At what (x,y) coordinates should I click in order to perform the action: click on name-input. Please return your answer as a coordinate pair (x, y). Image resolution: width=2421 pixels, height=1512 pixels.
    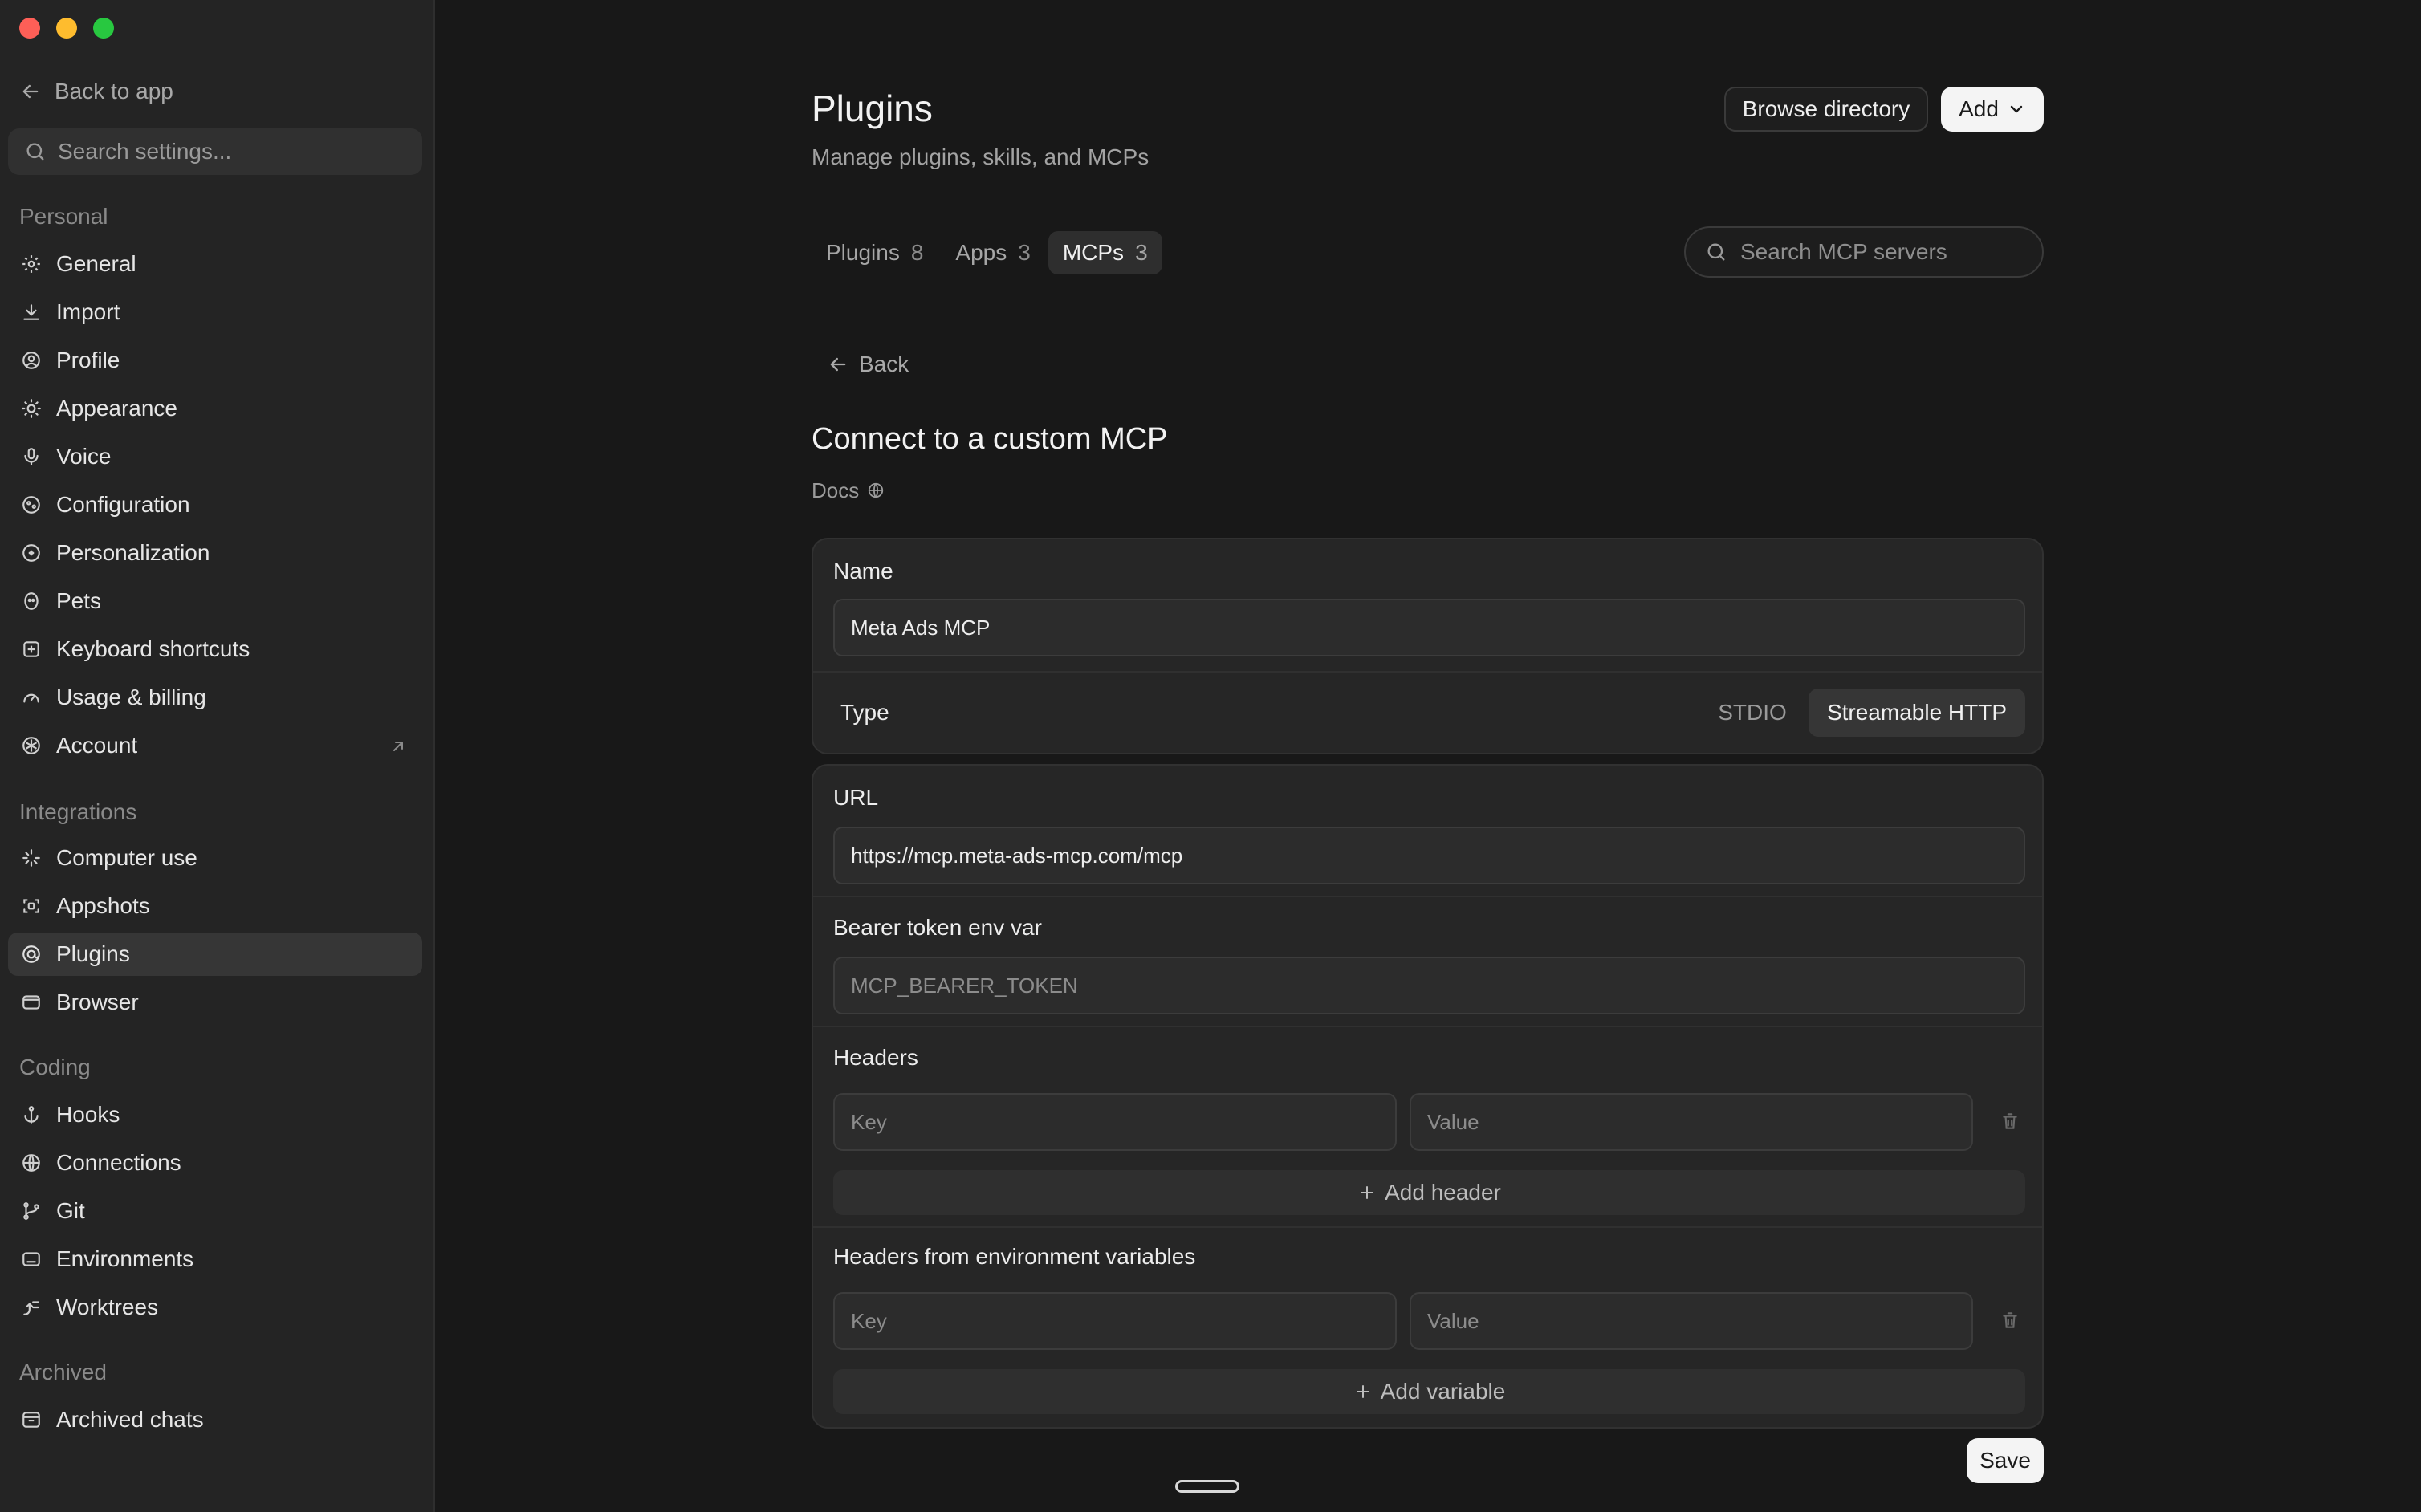
    Looking at the image, I should click on (1429, 627).